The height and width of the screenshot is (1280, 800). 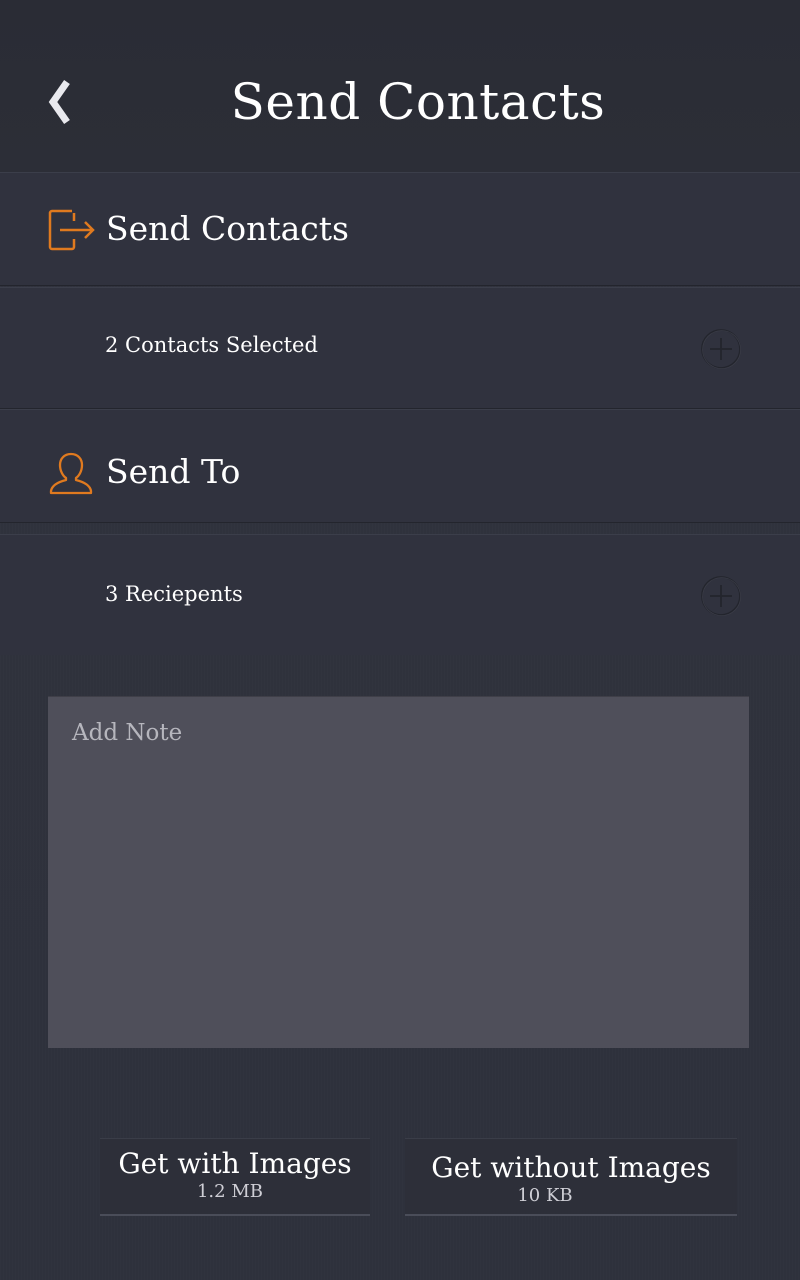 What do you see at coordinates (400, 229) in the screenshot?
I see `section-header-send-contacts: Send Contacts` at bounding box center [400, 229].